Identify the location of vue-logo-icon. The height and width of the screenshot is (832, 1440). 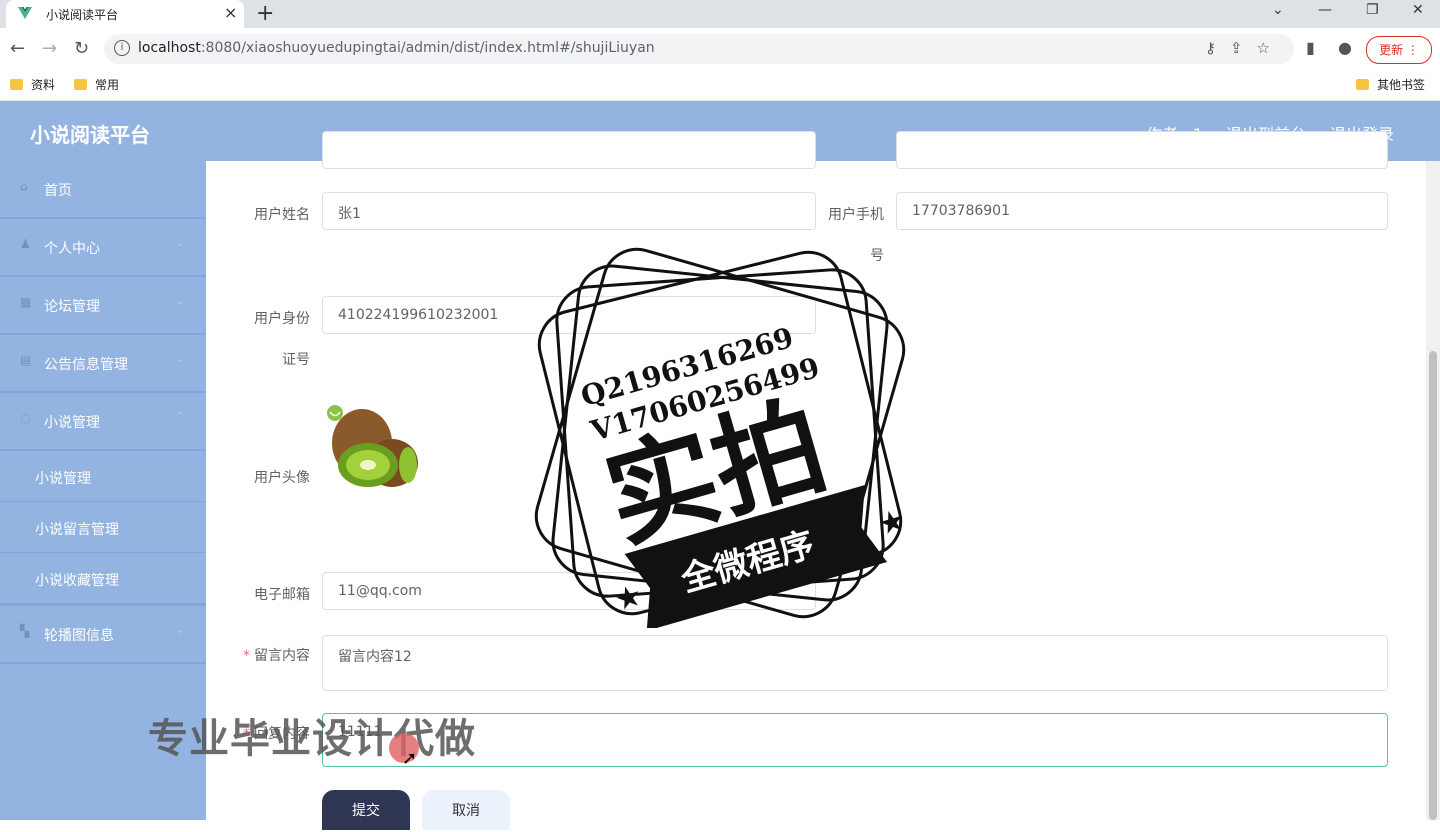
(25, 13).